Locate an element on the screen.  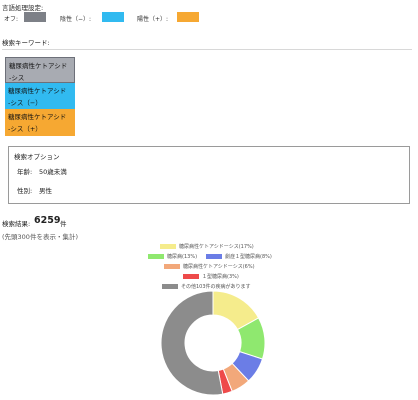
results-label: 検索結果: is located at coordinates (16, 224).